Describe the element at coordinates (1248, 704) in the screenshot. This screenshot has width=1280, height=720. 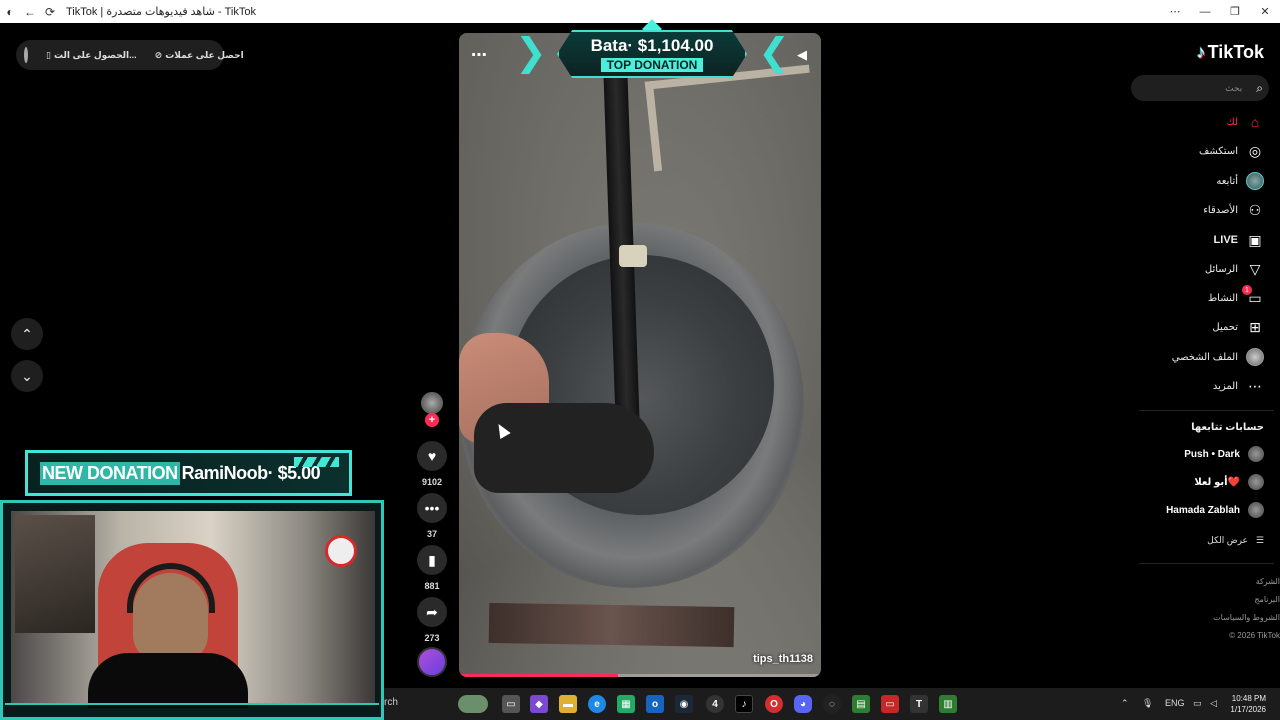
I see `system-clock: 10:48 PM 1/17/2026` at that location.